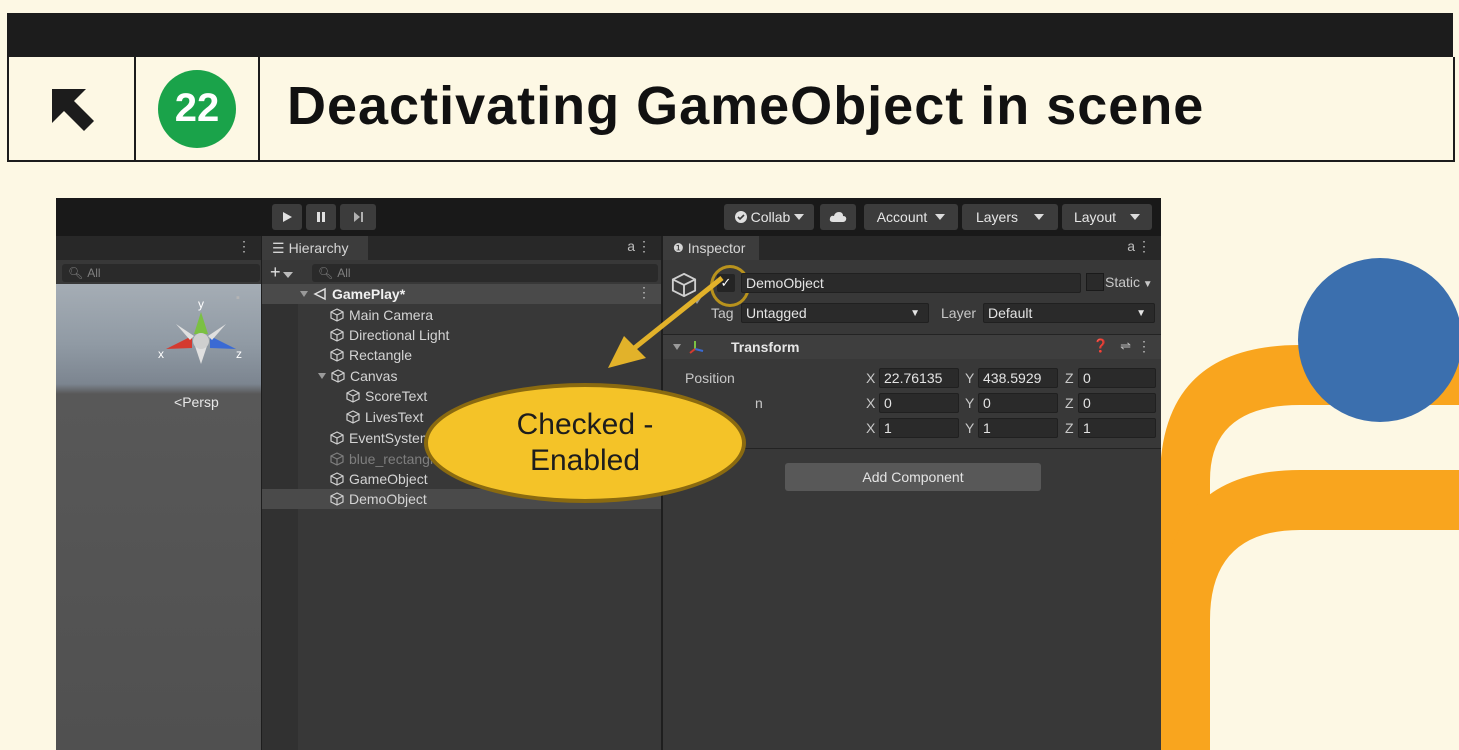 The height and width of the screenshot is (750, 1459). What do you see at coordinates (585, 424) in the screenshot?
I see `callout-line-1: Checked -` at bounding box center [585, 424].